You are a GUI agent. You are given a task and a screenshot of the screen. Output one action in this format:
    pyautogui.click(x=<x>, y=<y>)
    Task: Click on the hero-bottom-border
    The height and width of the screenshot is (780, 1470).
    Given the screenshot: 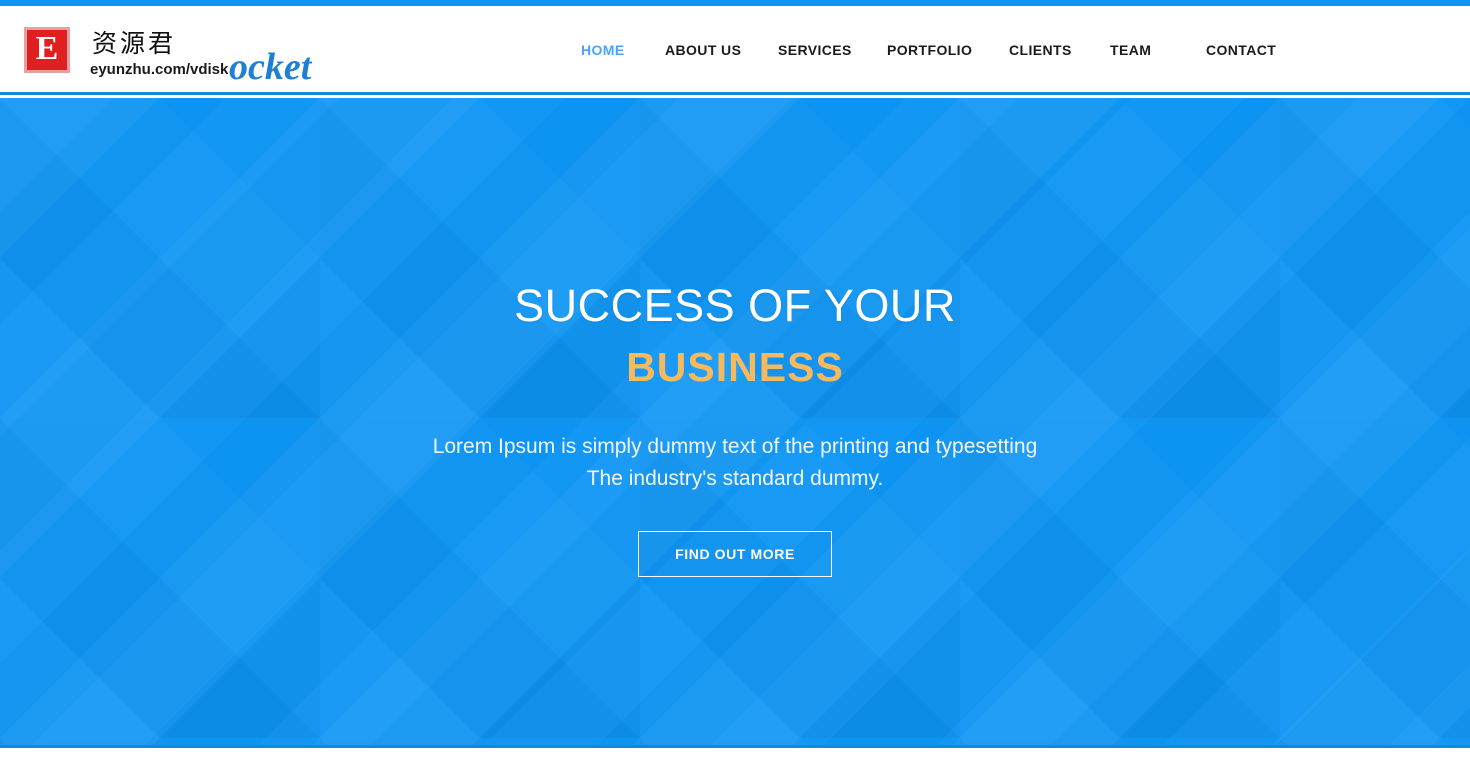 What is the action you would take?
    pyautogui.click(x=735, y=746)
    